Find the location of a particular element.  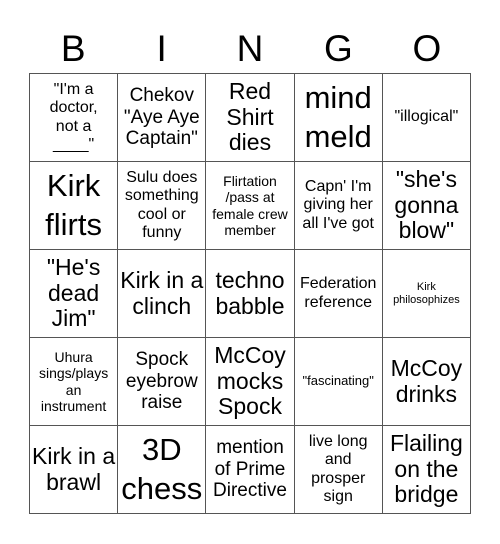

bingo-cell: mention of Prime Directive is located at coordinates (250, 470).